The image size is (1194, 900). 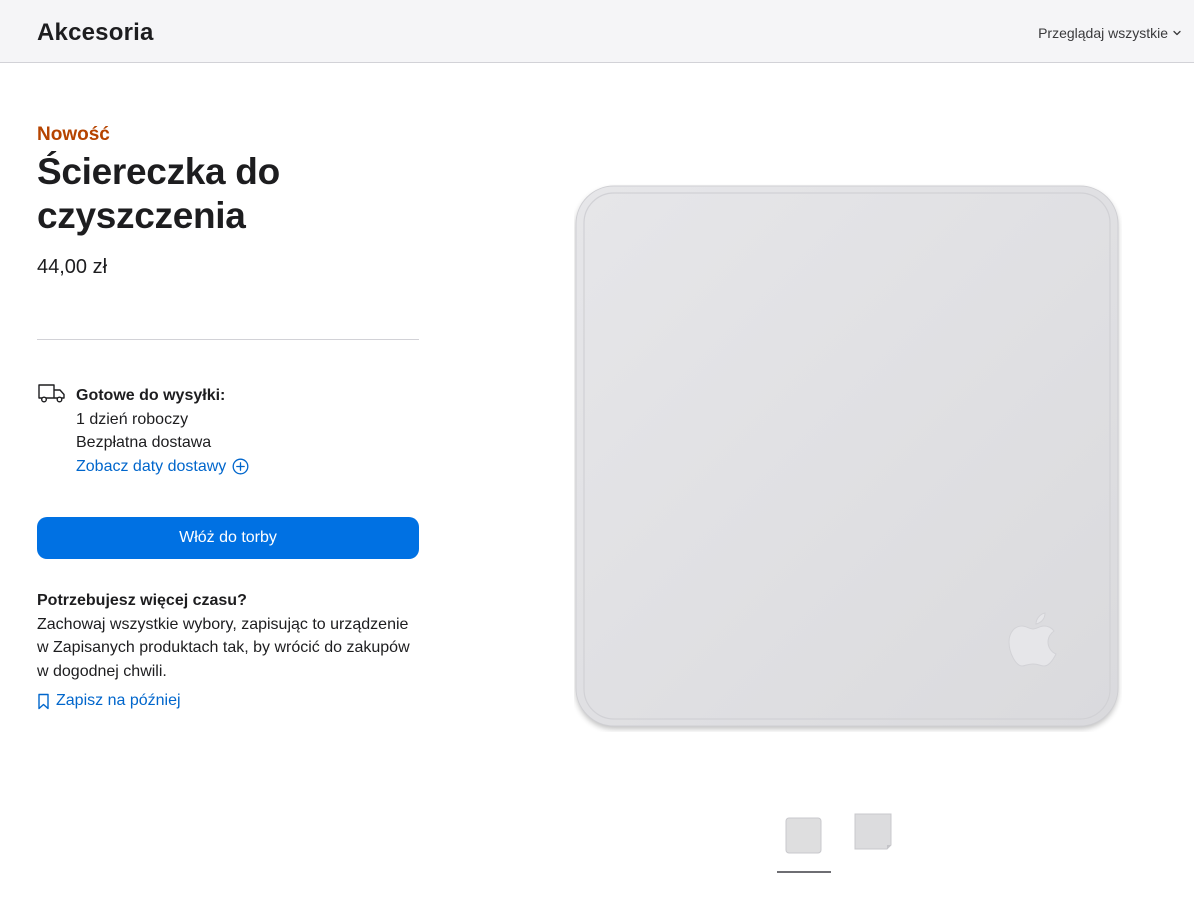 I want to click on browse-all-dropdown: Przeglądaj wszystkie, so click(x=1110, y=33).